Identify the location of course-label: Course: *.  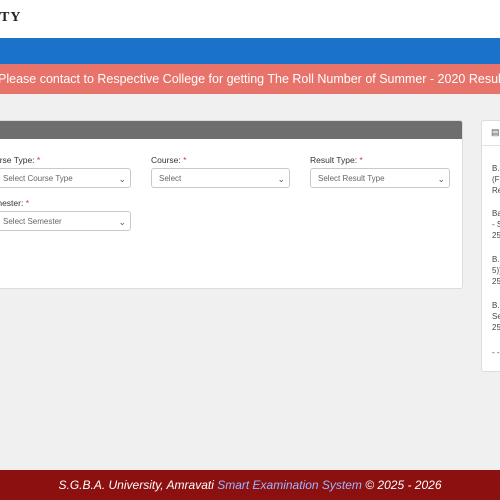
(169, 160).